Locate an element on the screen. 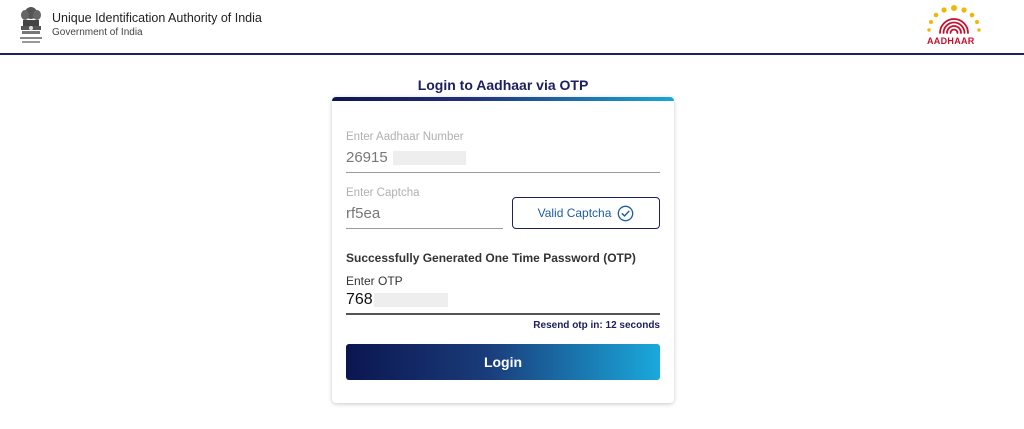  org-subtitle: Government of India is located at coordinates (97, 32).